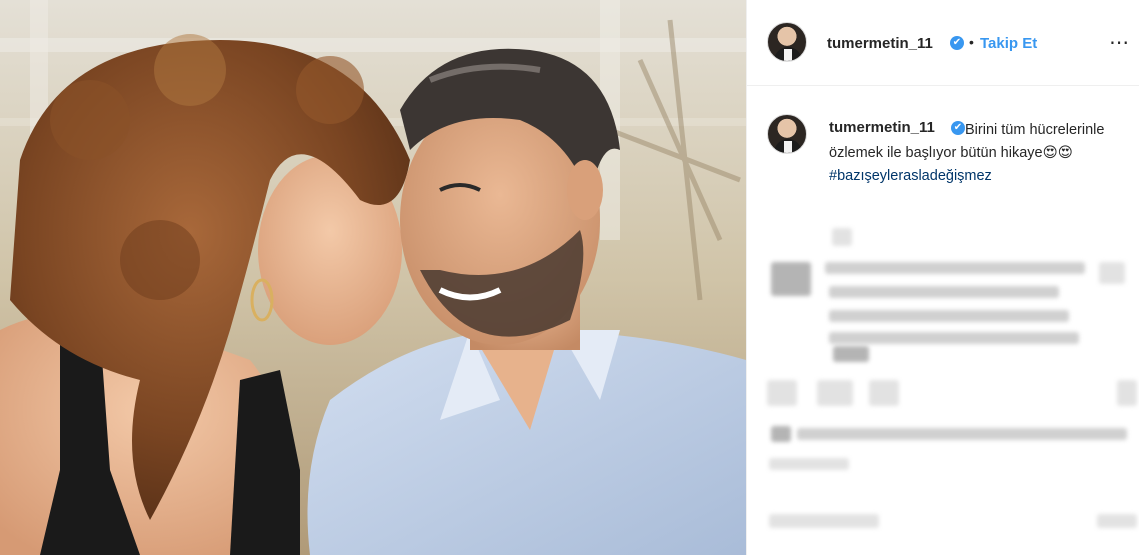 The height and width of the screenshot is (555, 1139). Describe the element at coordinates (979, 176) in the screenshot. I see `caption-hashtag-link: #bazışeylerasladeğişmez` at that location.